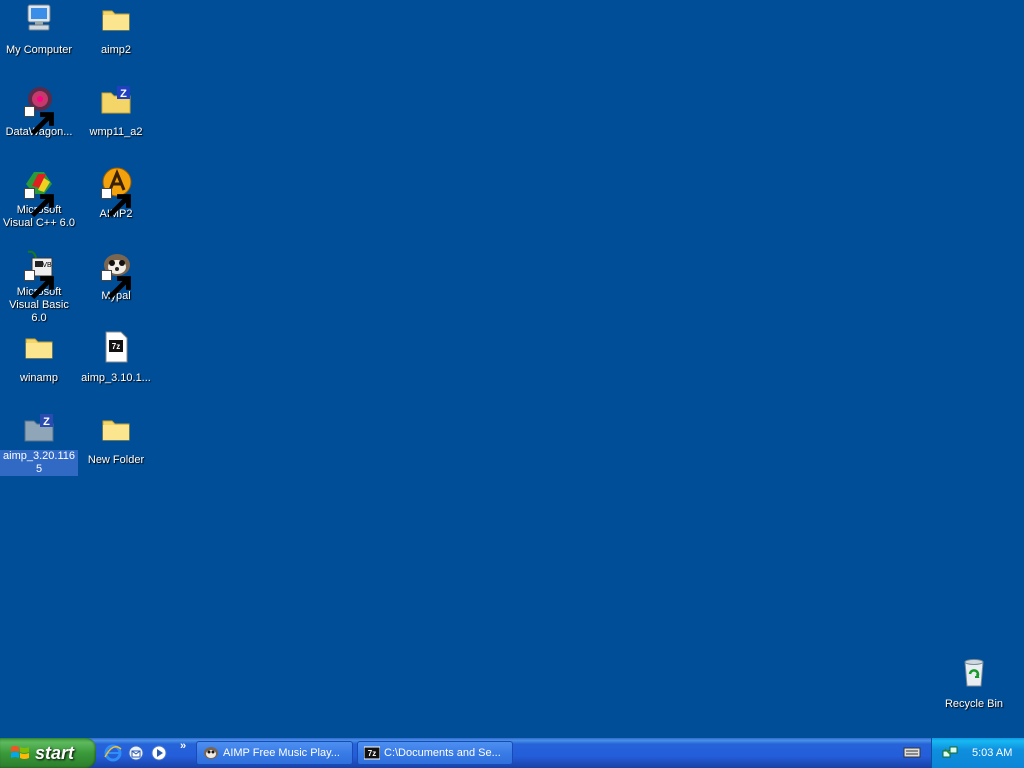  I want to click on desktop-icon-aimp-3-20-zip: Z aimp_3.20.1165, so click(39, 444).